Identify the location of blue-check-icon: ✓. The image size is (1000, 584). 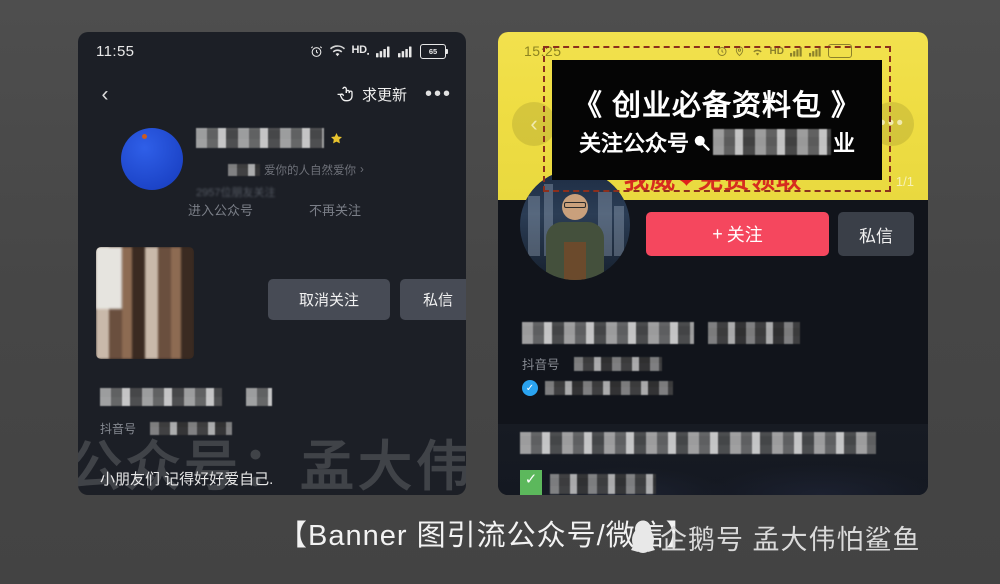
(530, 388).